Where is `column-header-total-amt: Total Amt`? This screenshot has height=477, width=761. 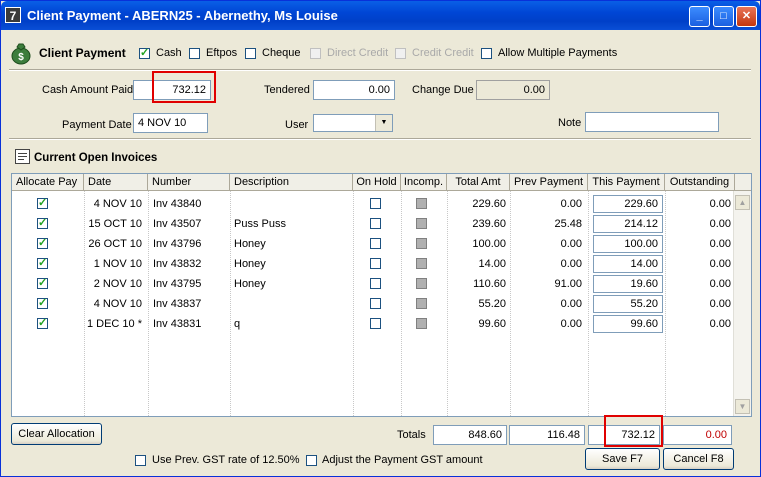 column-header-total-amt: Total Amt is located at coordinates (478, 182).